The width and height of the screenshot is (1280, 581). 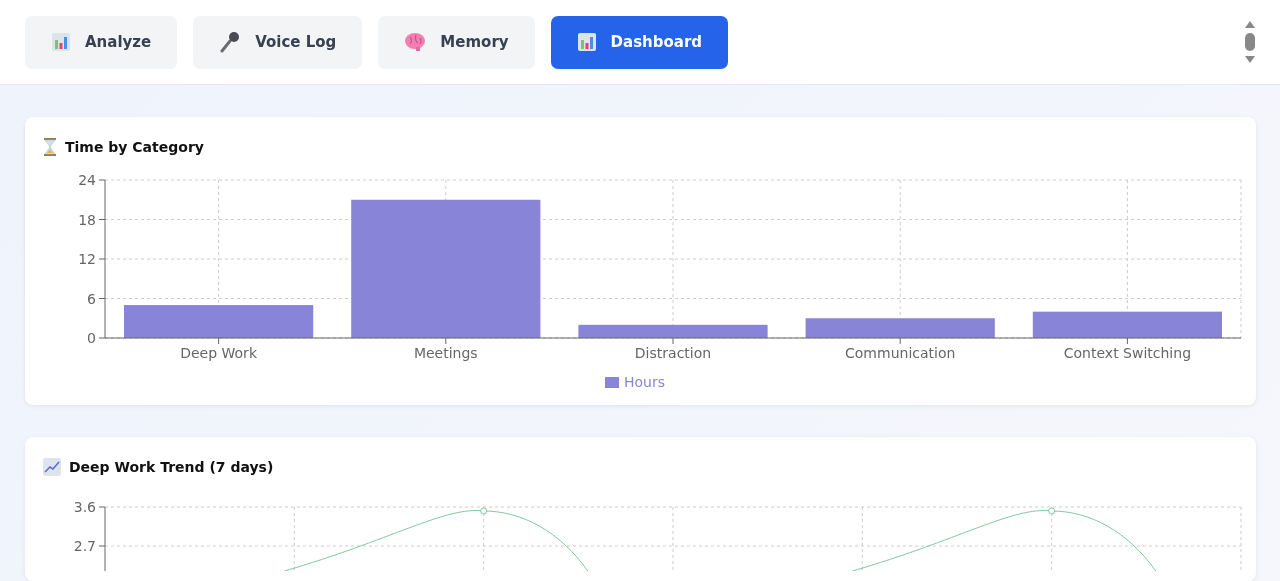 I want to click on brain-icon, so click(x=415, y=42).